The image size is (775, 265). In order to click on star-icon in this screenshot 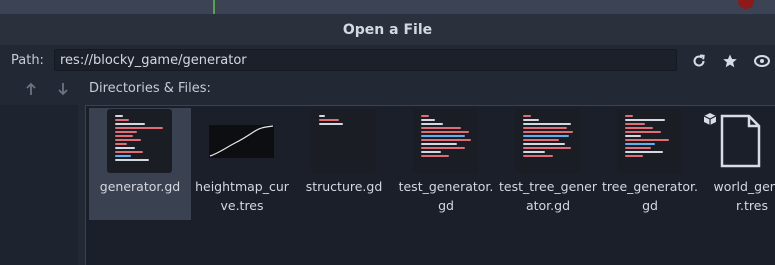, I will do `click(730, 61)`.